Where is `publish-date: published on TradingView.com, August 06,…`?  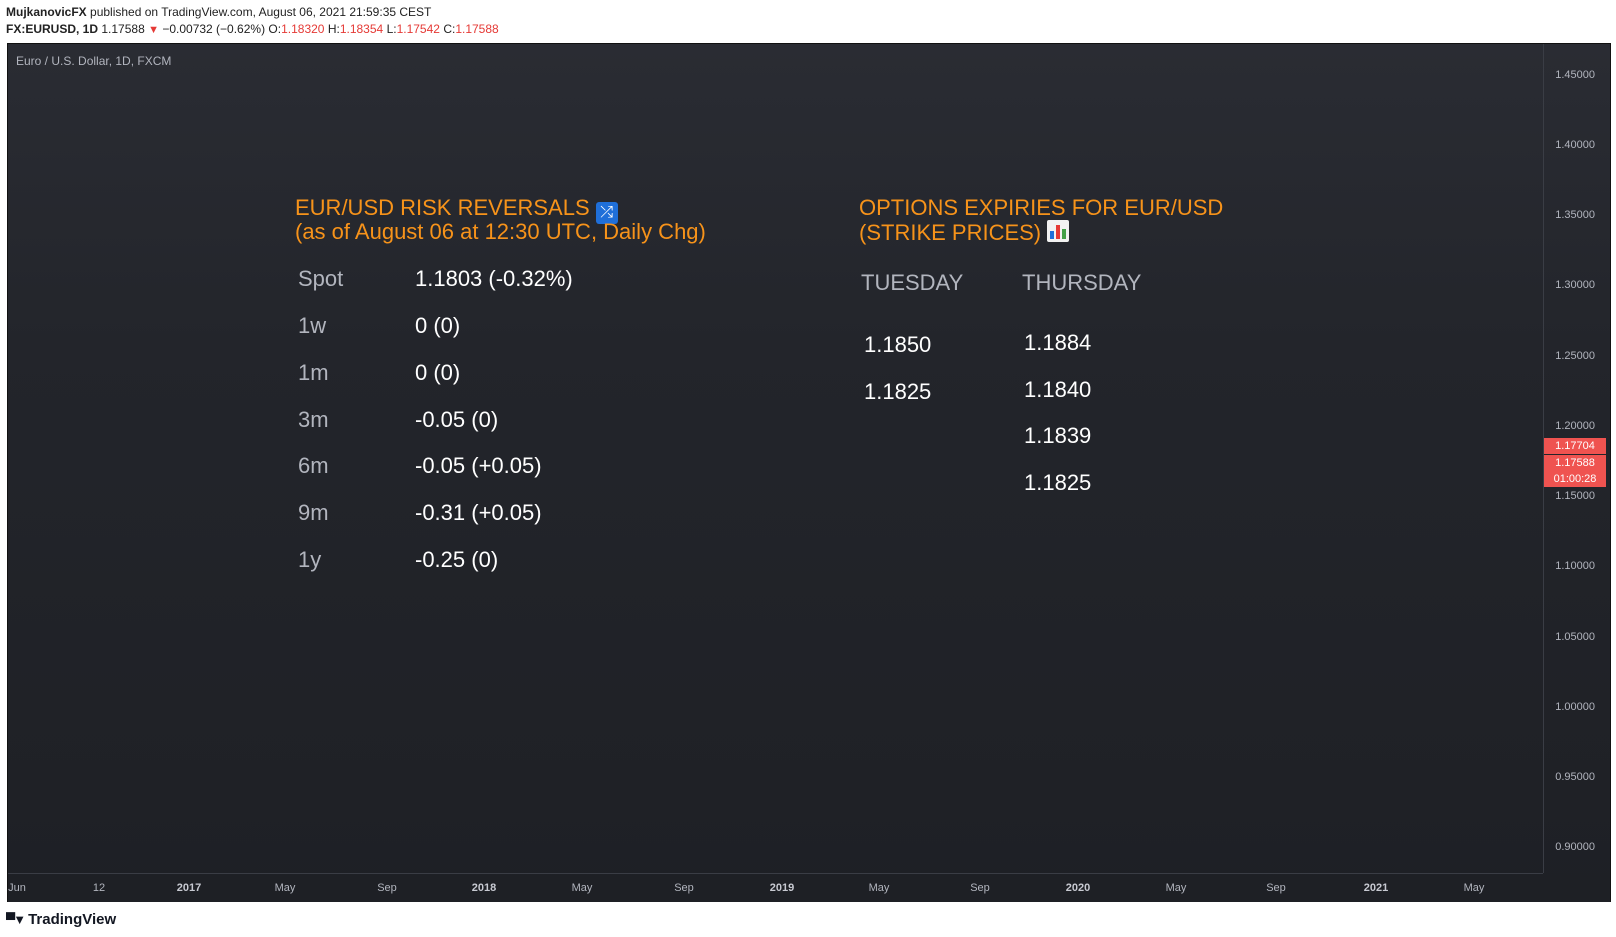
publish-date: published on TradingView.com, August 06,… is located at coordinates (261, 12).